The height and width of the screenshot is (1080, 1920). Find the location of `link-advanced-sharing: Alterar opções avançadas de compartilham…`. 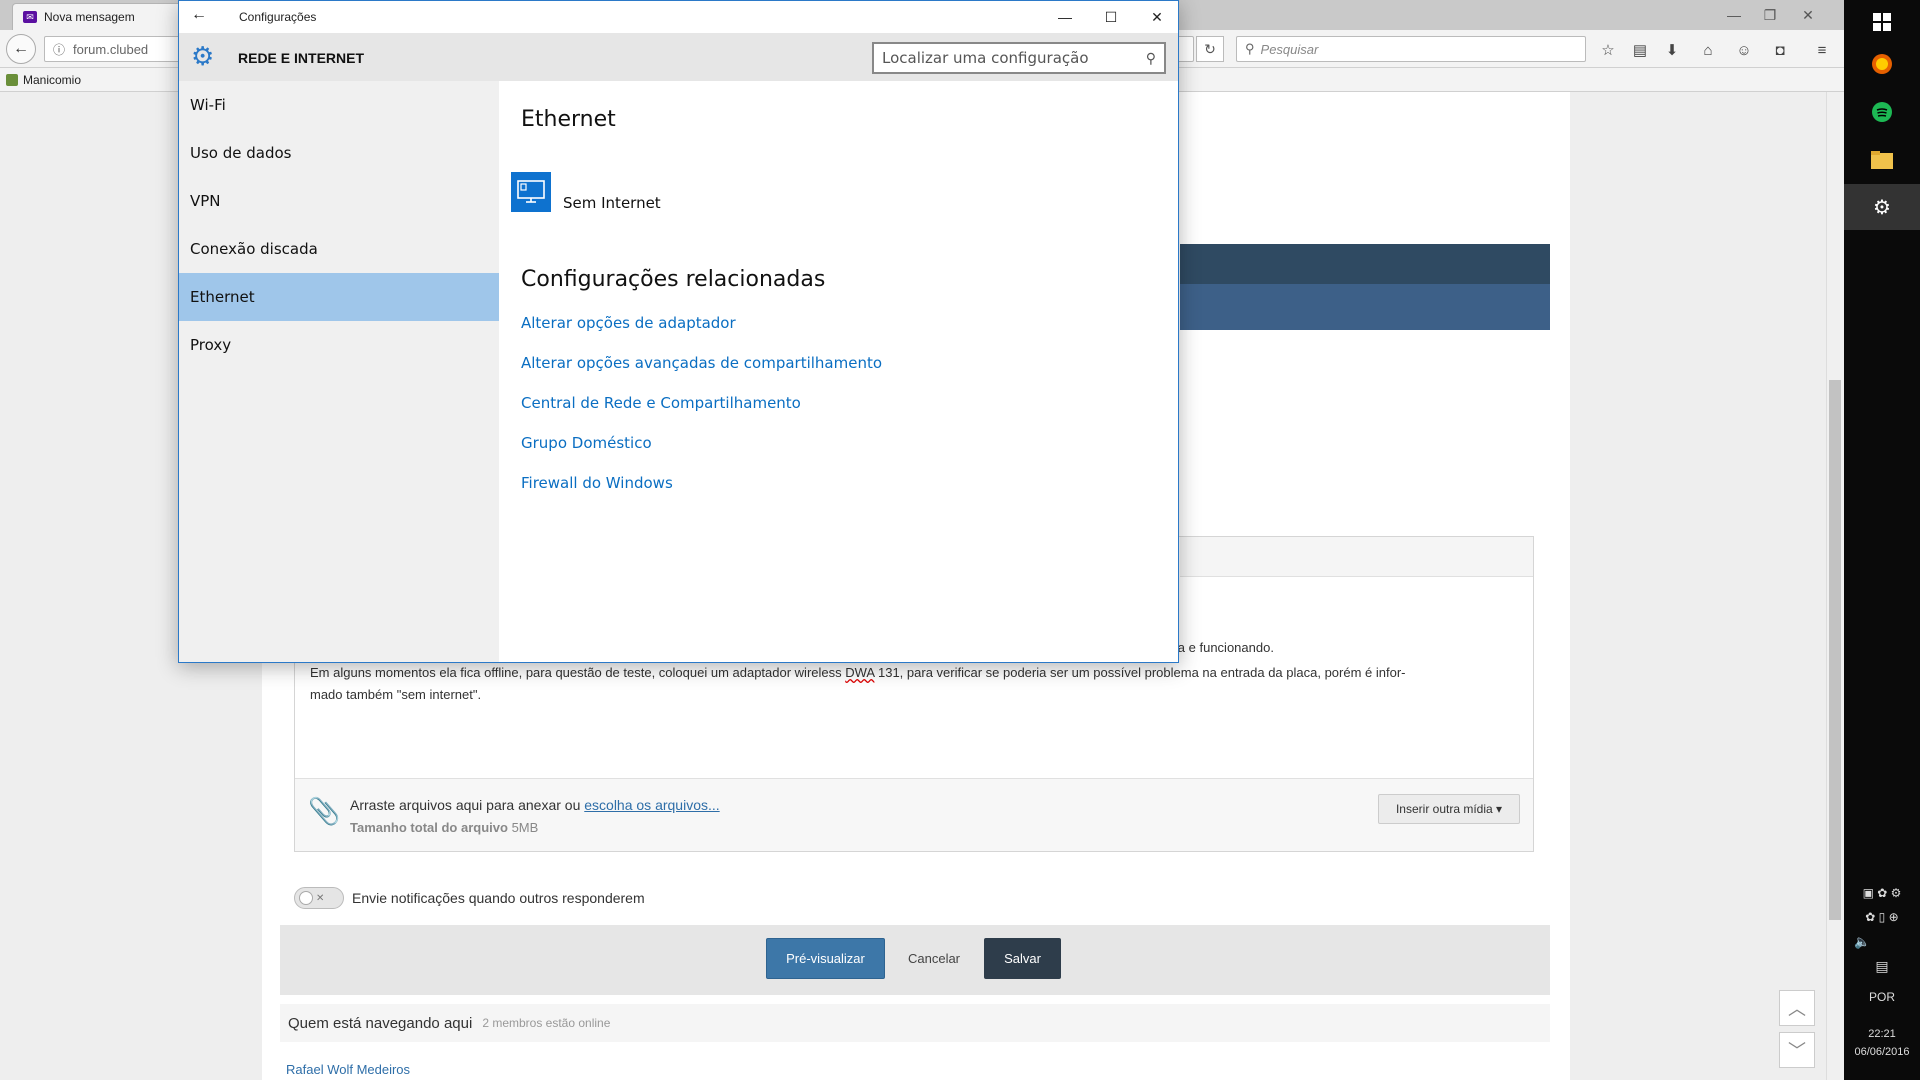

link-advanced-sharing: Alterar opções avançadas de compartilham… is located at coordinates (701, 363).